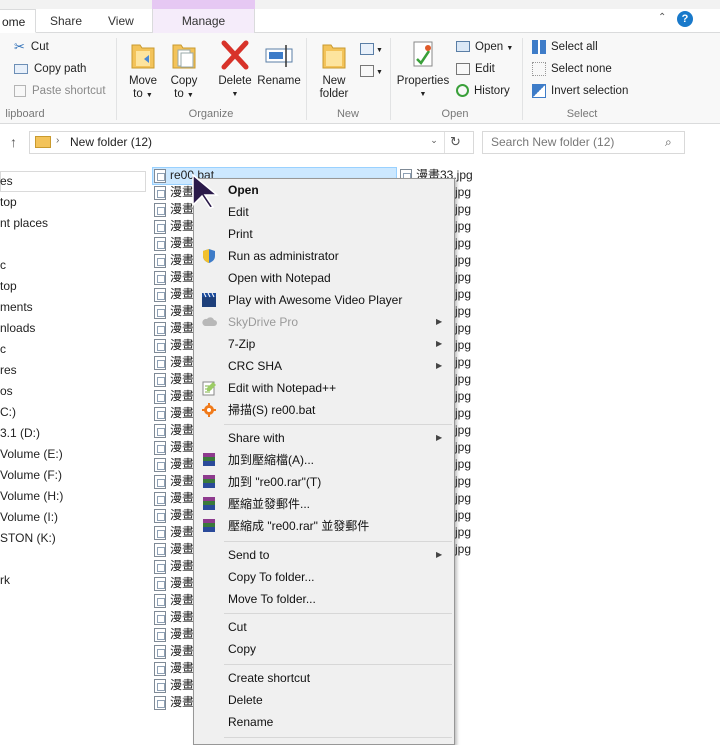 The width and height of the screenshot is (720, 745). Describe the element at coordinates (325, 700) in the screenshot. I see `menu-item-delete: Delete` at that location.